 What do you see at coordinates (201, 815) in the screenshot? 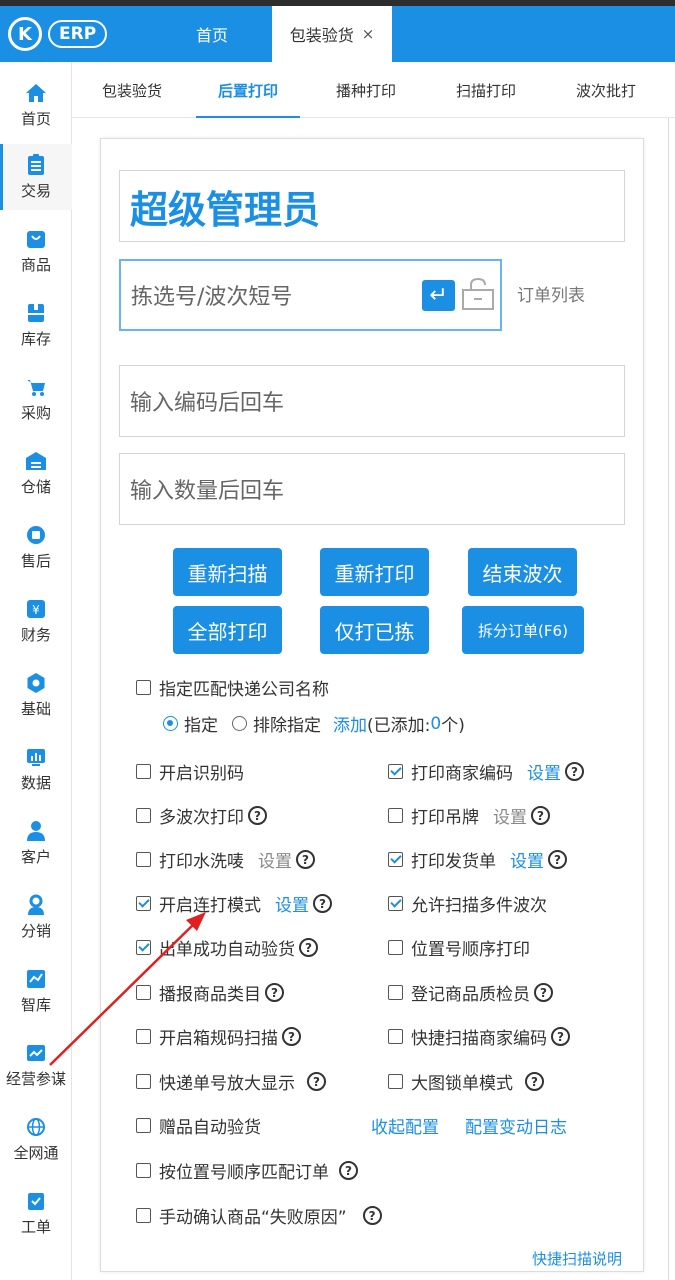
I see `option-multi-wave-print: 多波次打印 ?` at bounding box center [201, 815].